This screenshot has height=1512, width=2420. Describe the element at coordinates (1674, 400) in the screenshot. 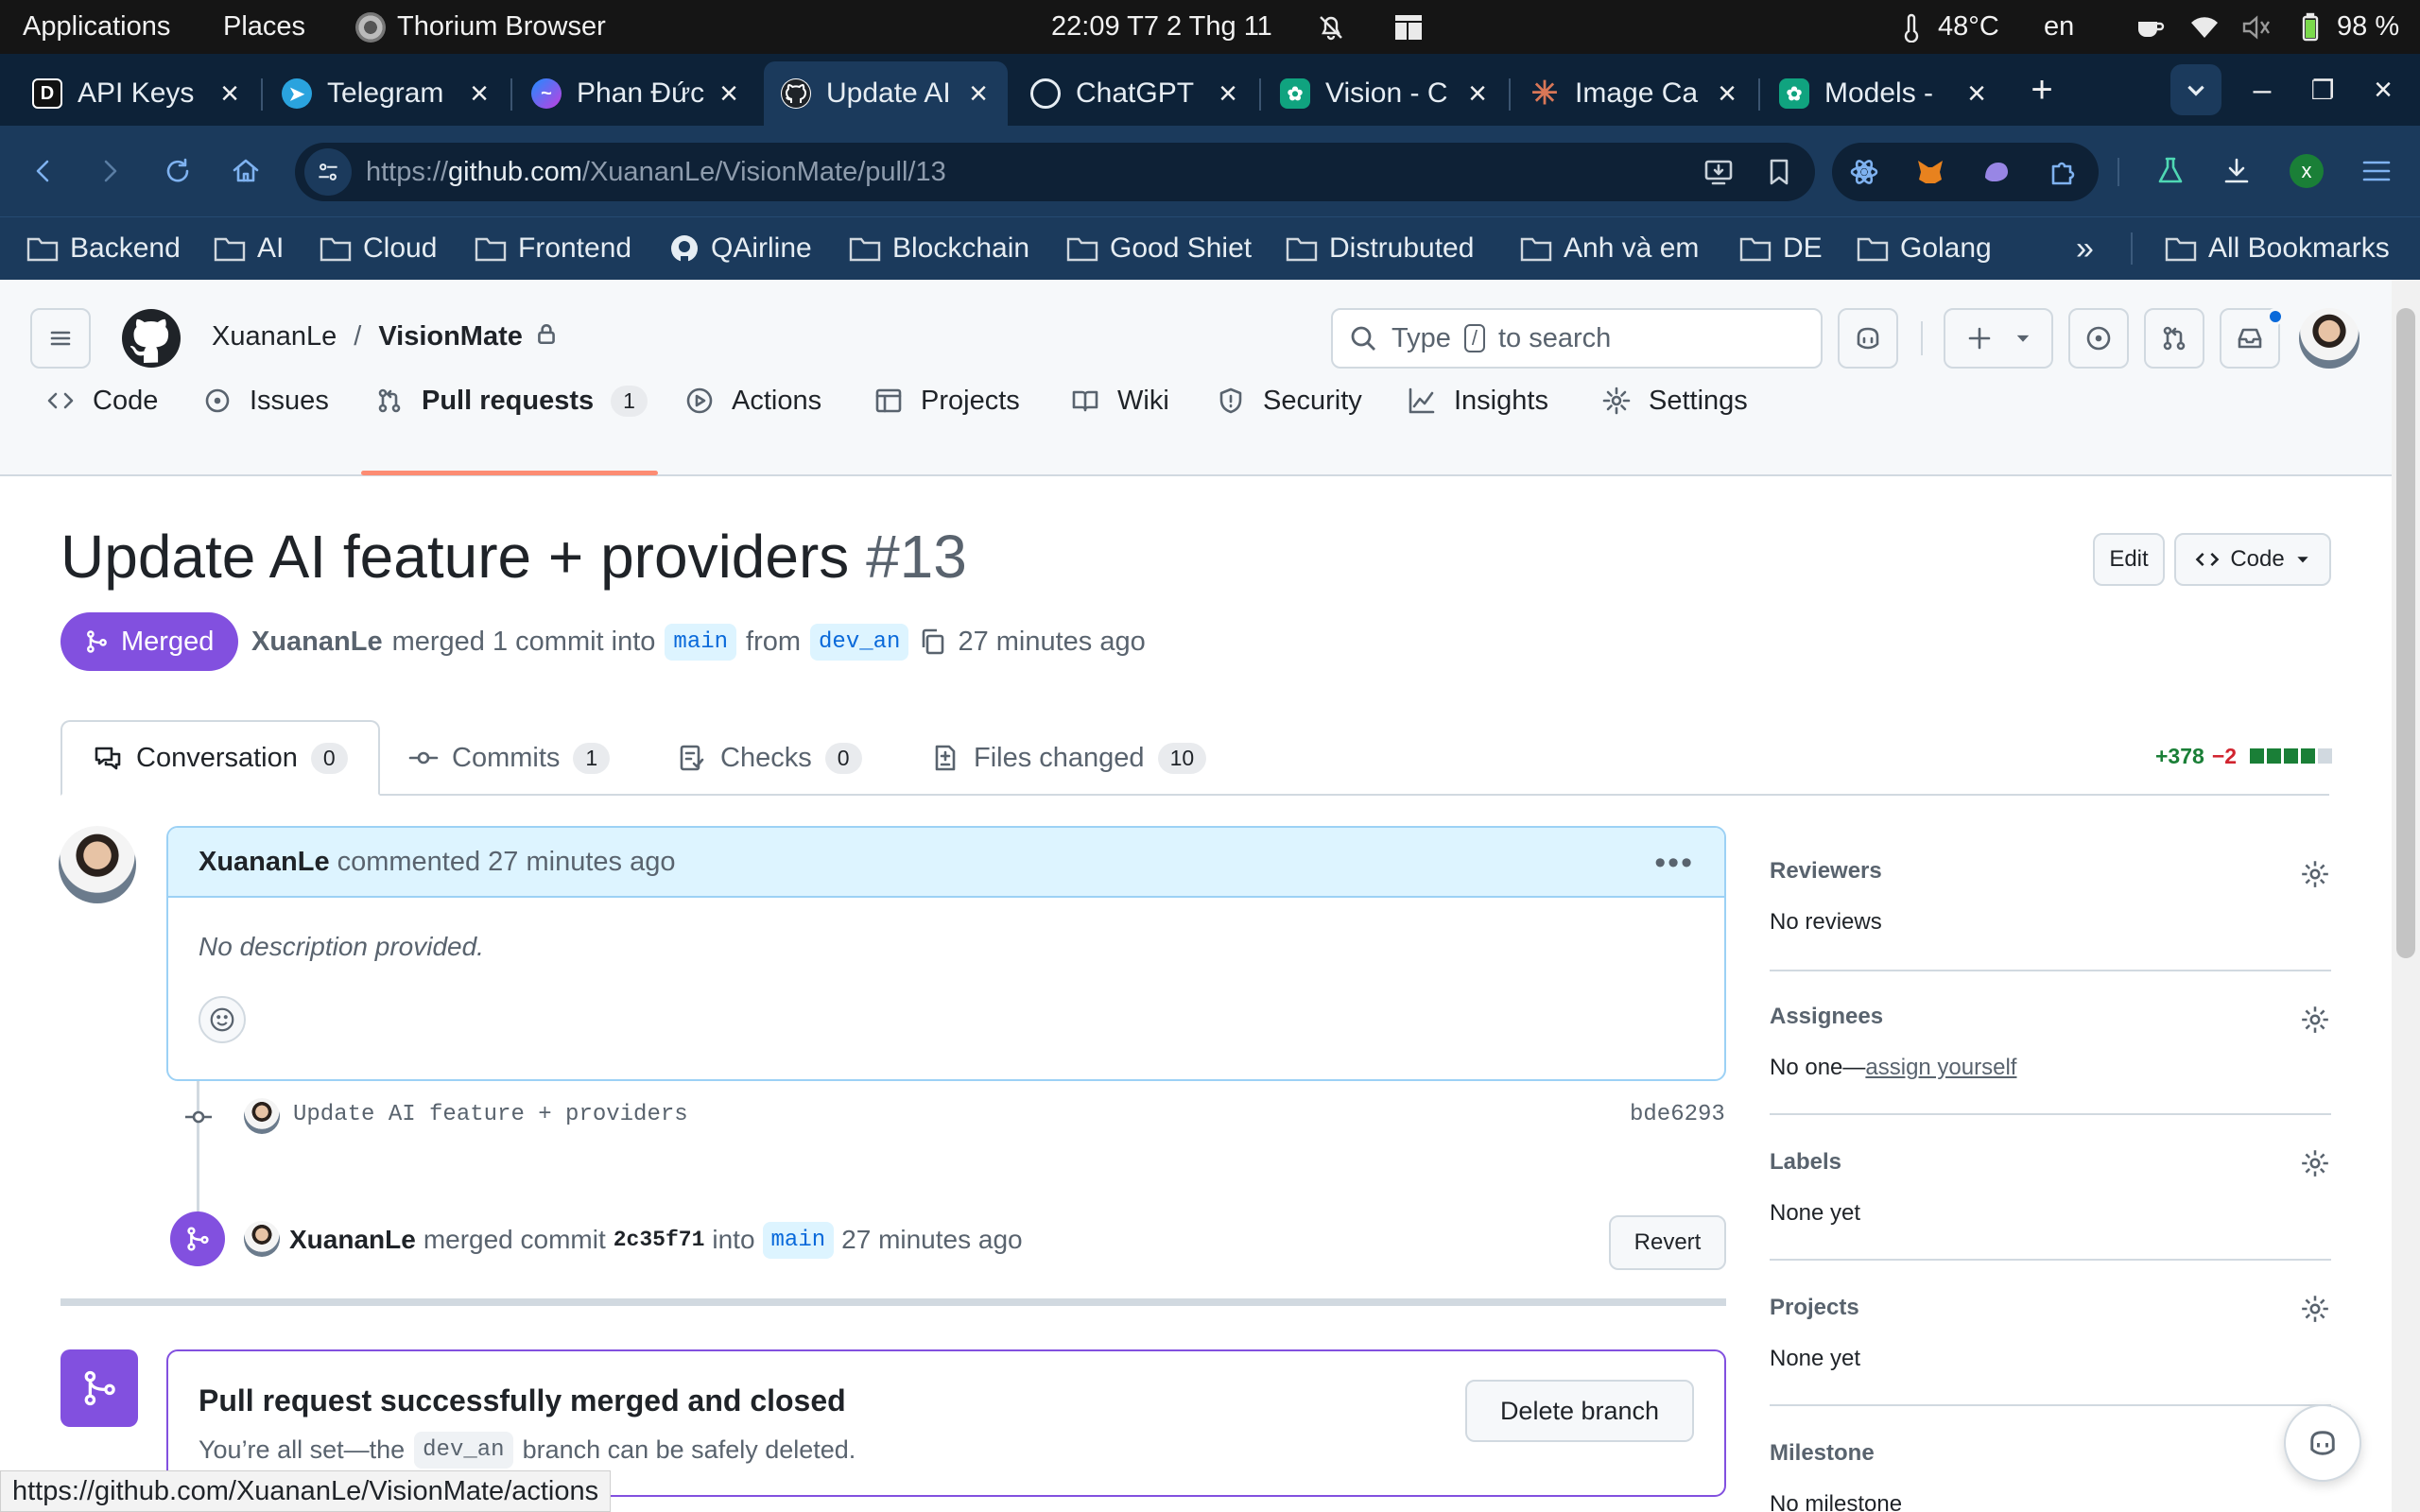

I see `tab-settings: Settings` at that location.